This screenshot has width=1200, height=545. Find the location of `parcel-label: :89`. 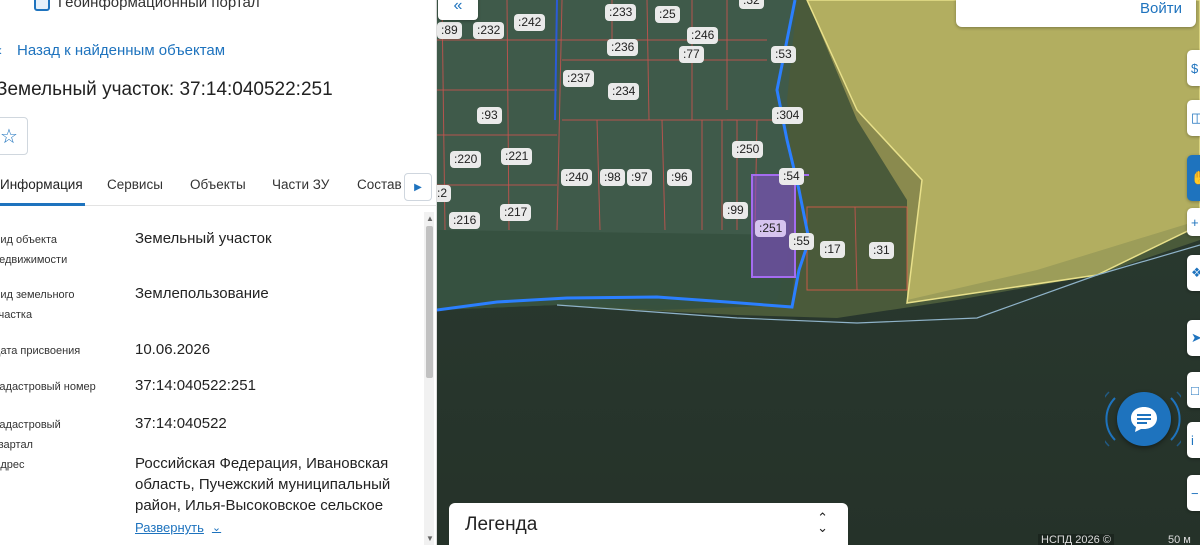

parcel-label: :89 is located at coordinates (449, 30).